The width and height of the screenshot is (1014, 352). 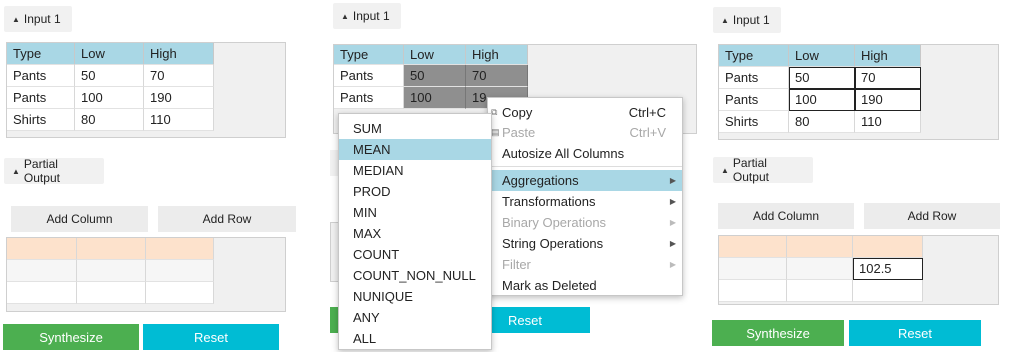 I want to click on table-cell-selected: 70, so click(x=497, y=76).